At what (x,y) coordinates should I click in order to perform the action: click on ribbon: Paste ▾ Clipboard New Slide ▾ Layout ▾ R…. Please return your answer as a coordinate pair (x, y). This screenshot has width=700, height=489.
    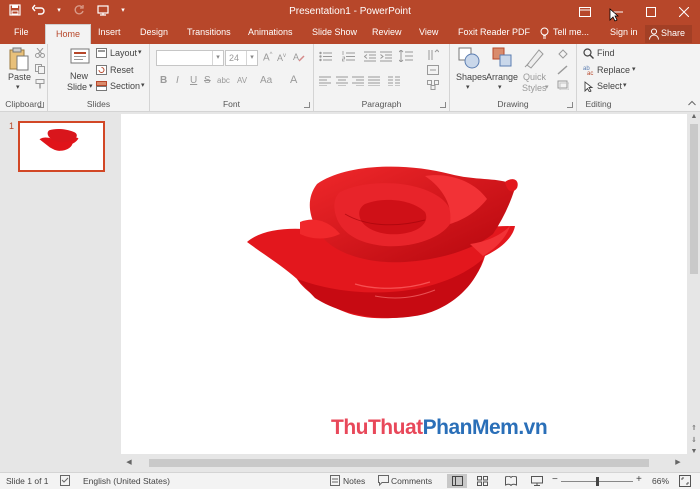
    Looking at the image, I should click on (350, 78).